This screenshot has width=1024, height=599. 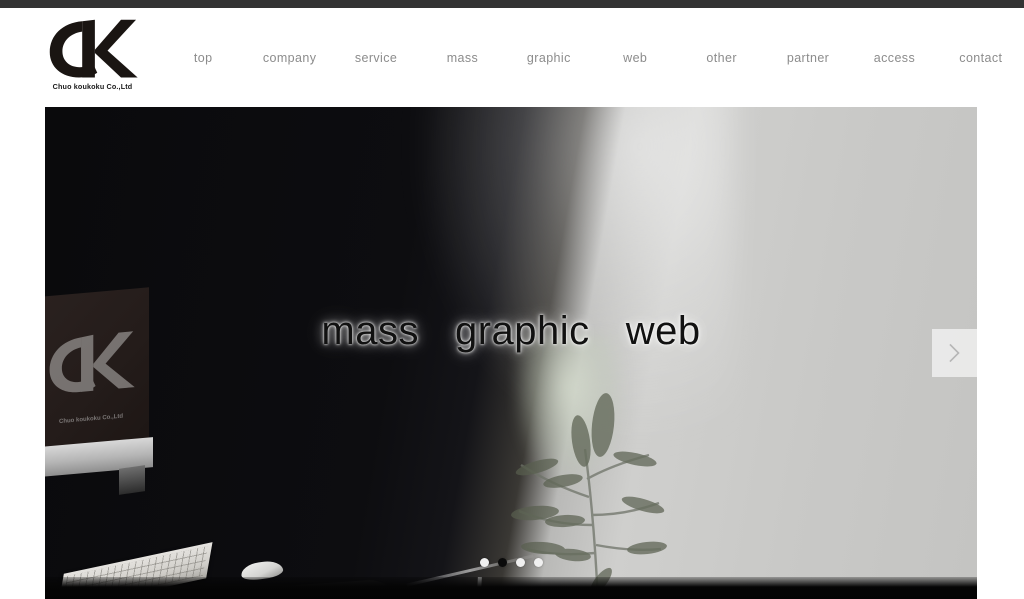 I want to click on ck-logo-icon, so click(x=93, y=48).